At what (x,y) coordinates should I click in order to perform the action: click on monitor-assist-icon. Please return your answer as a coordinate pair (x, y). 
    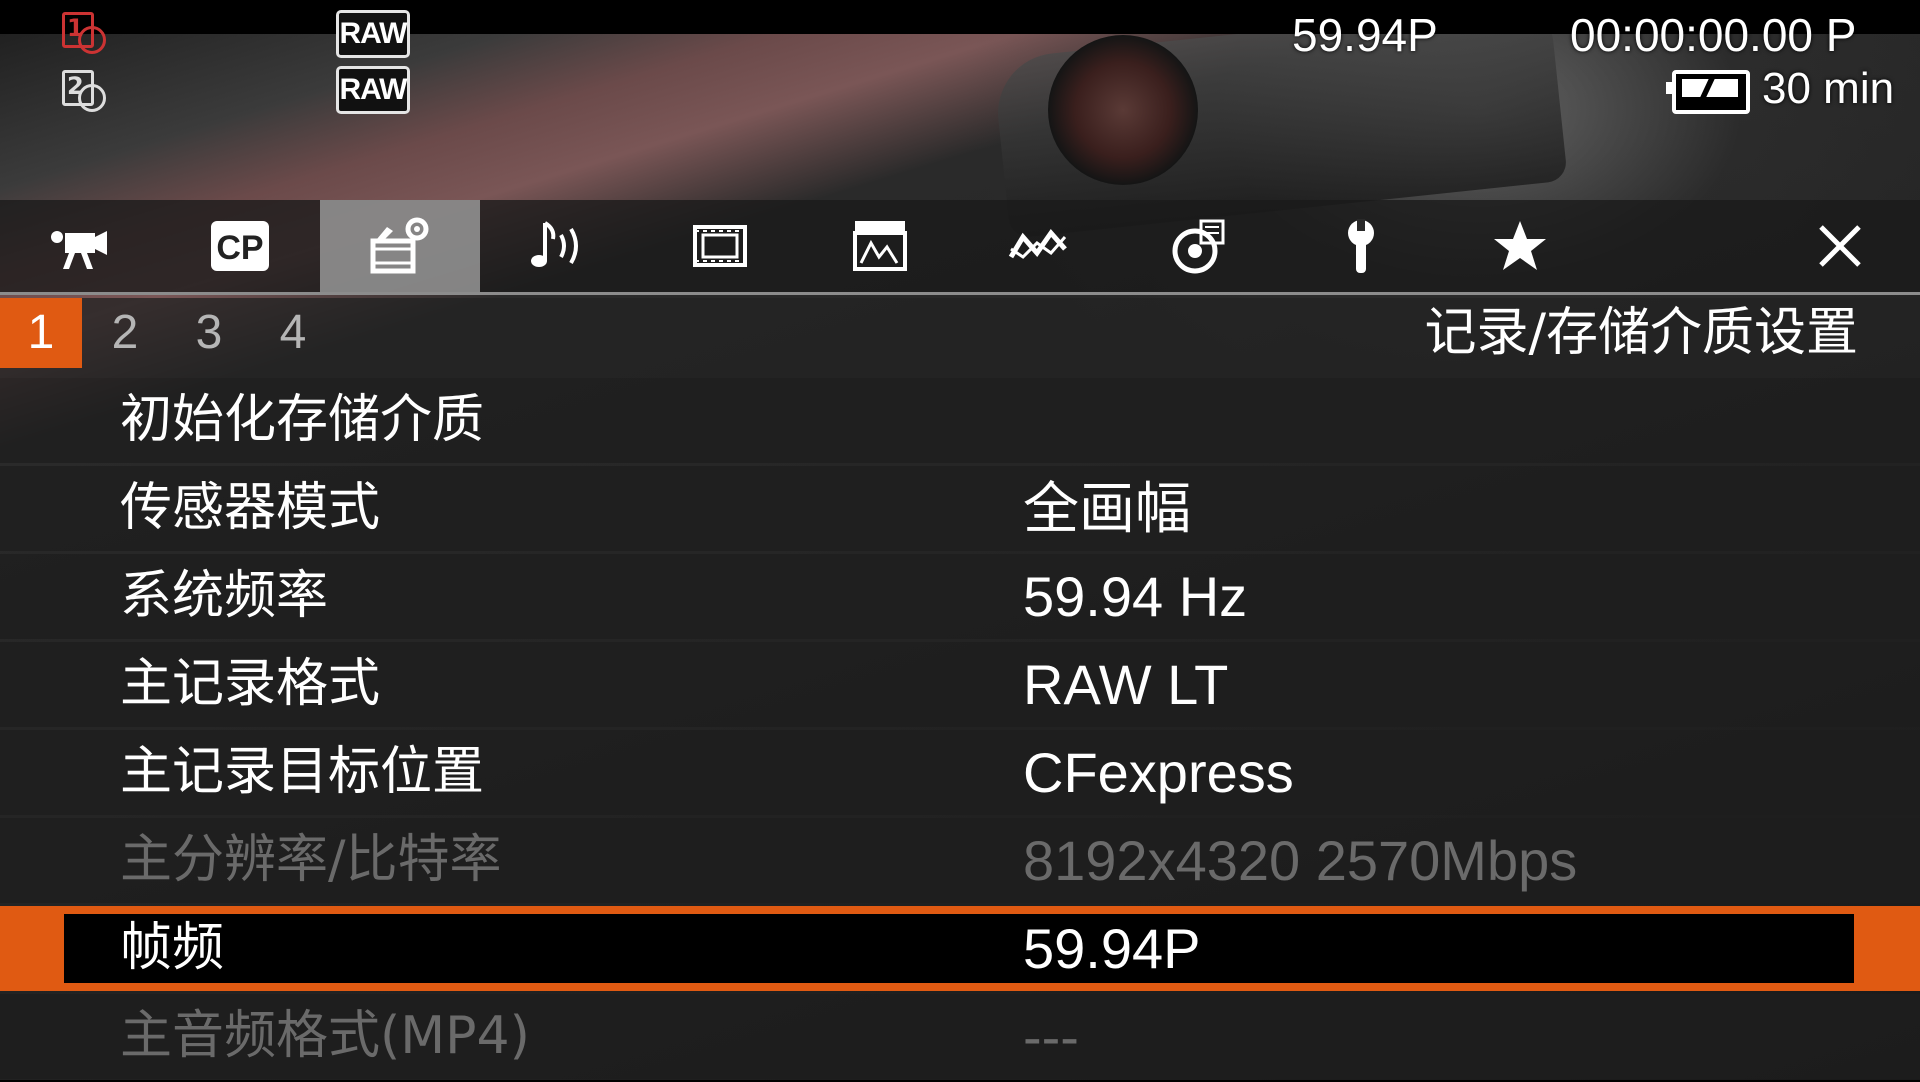
    Looking at the image, I should click on (880, 246).